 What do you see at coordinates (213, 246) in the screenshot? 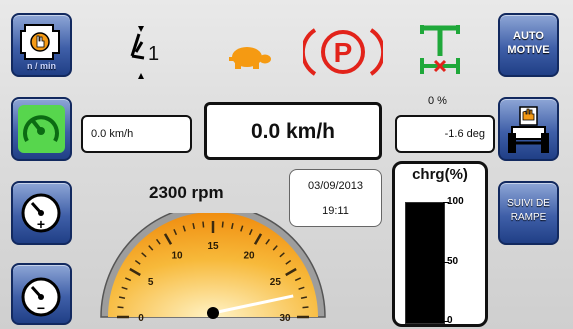
I see `gauge-label-3: 15` at bounding box center [213, 246].